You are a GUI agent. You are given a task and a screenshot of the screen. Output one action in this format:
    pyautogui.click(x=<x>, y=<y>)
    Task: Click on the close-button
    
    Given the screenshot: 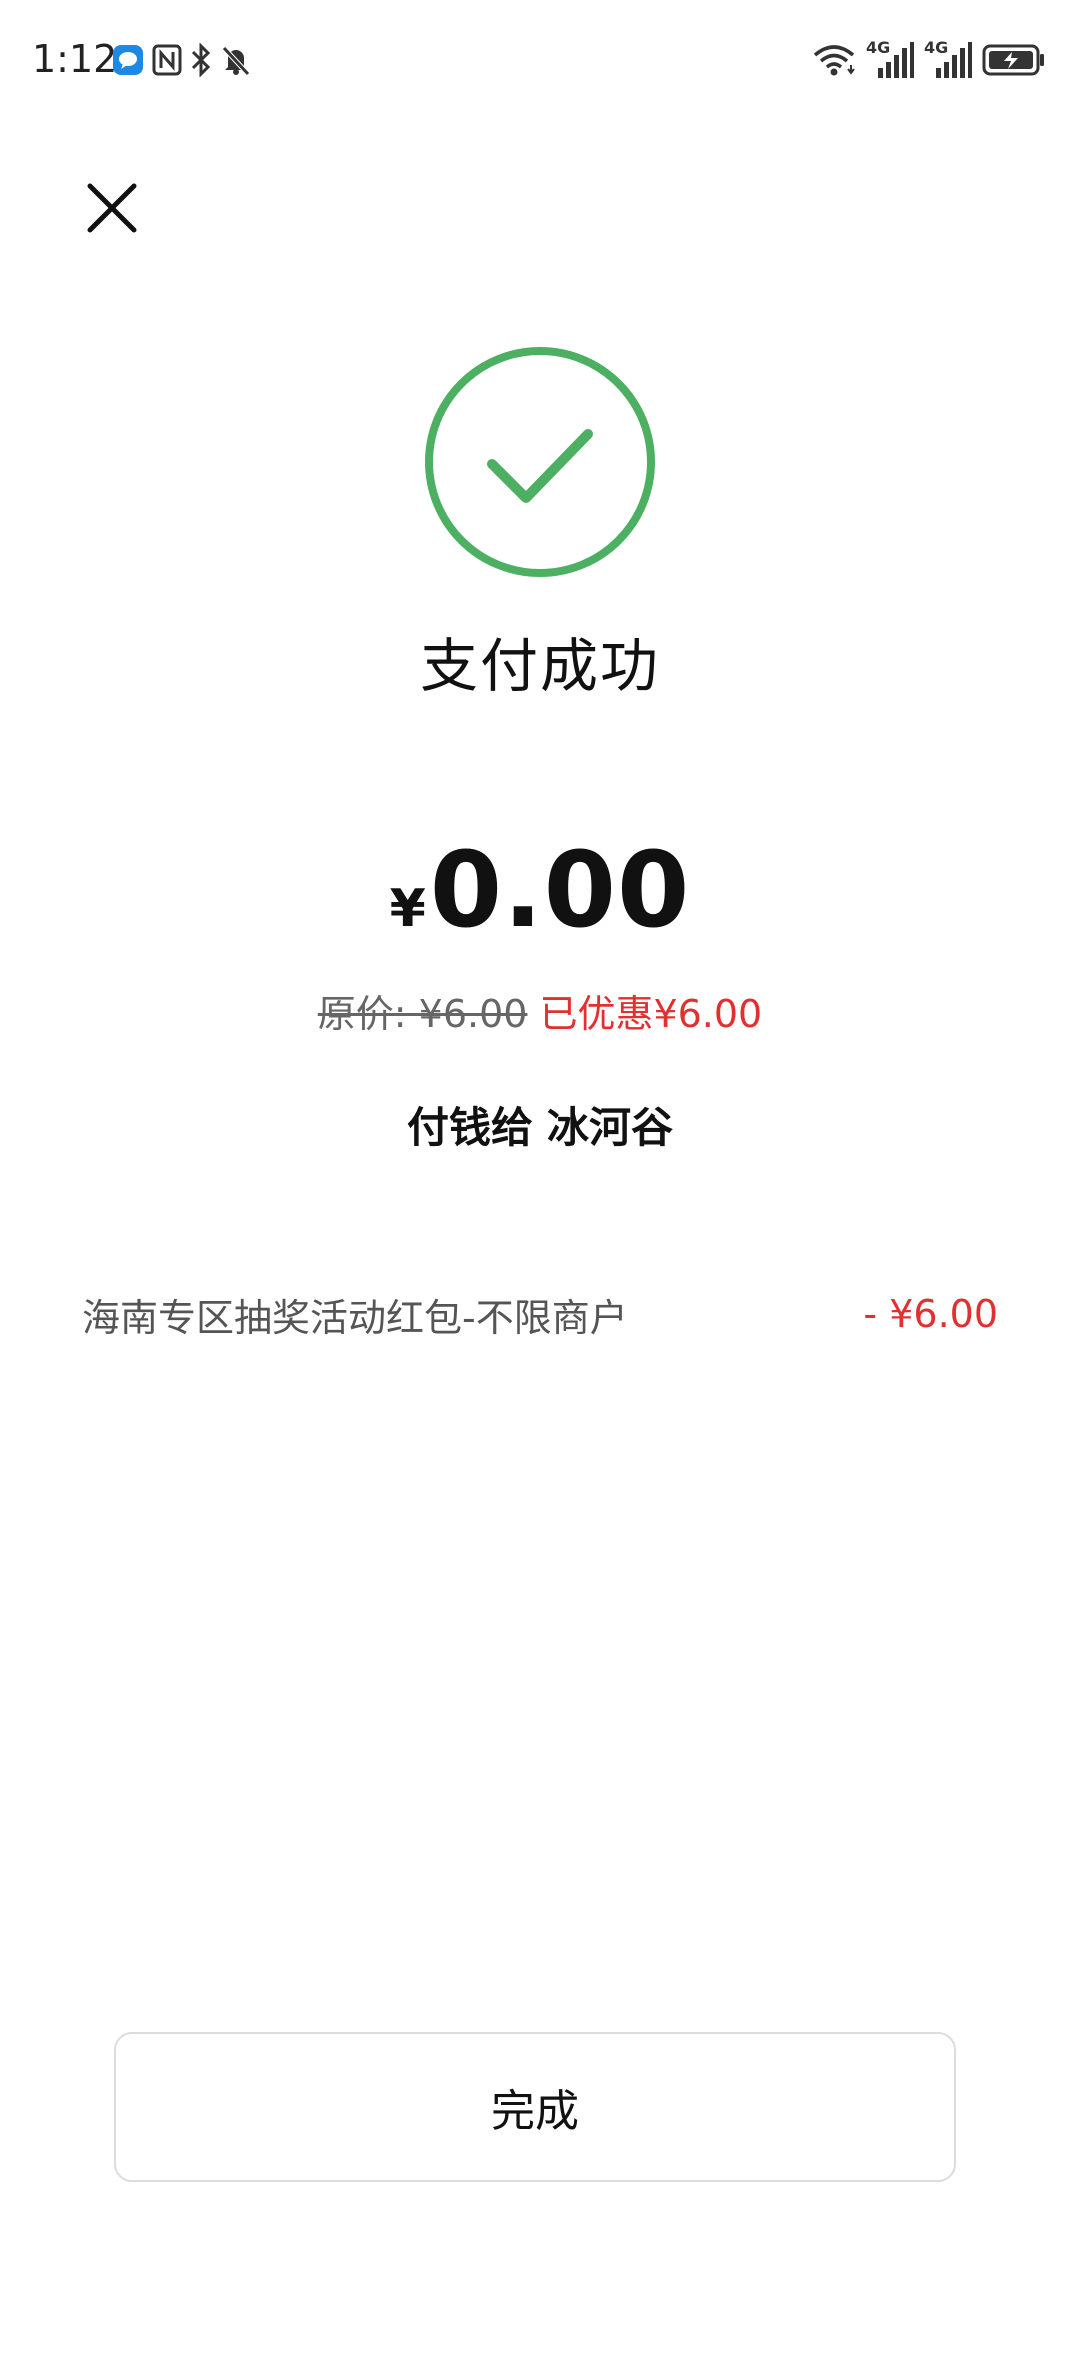 What is the action you would take?
    pyautogui.click(x=112, y=208)
    